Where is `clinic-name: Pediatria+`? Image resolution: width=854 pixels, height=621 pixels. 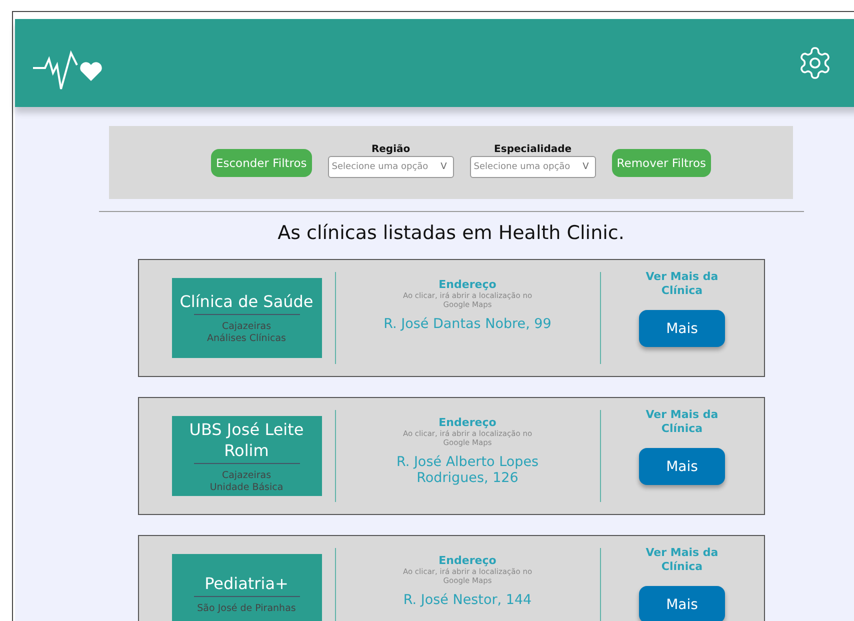 clinic-name: Pediatria+ is located at coordinates (247, 583).